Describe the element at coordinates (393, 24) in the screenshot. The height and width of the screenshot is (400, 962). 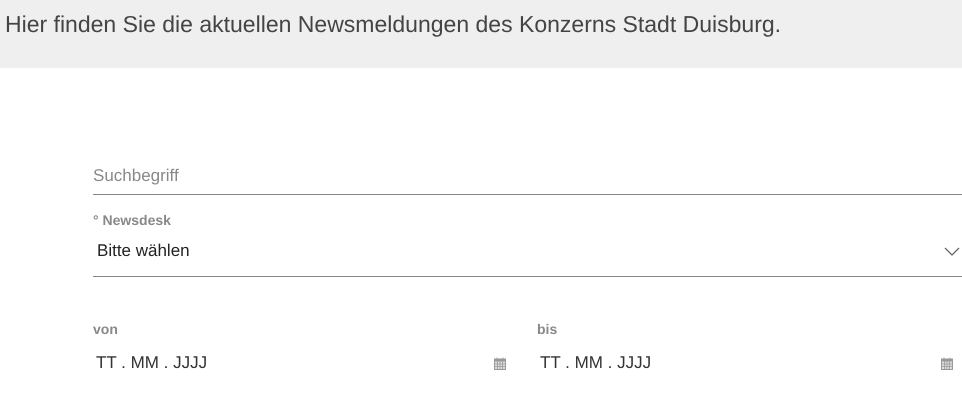
I see `intro-text: Hier finden Sie die aktuellen Newsmeldungen des Konzerns Stadt Duisburg.` at that location.